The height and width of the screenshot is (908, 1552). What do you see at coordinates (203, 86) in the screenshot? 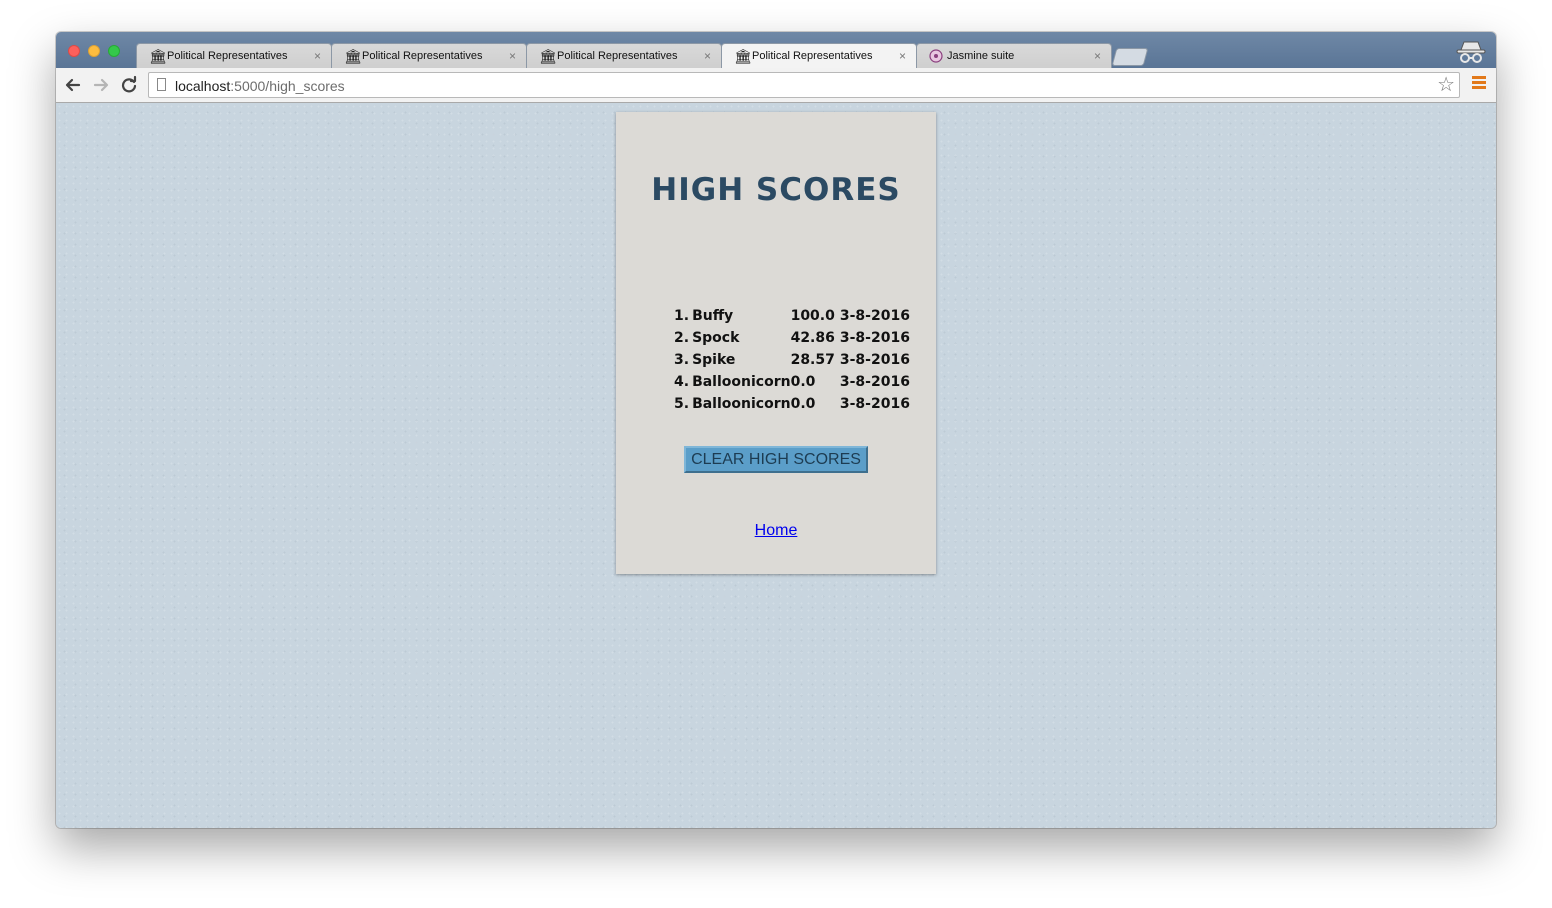
I see `url-host: localhost` at bounding box center [203, 86].